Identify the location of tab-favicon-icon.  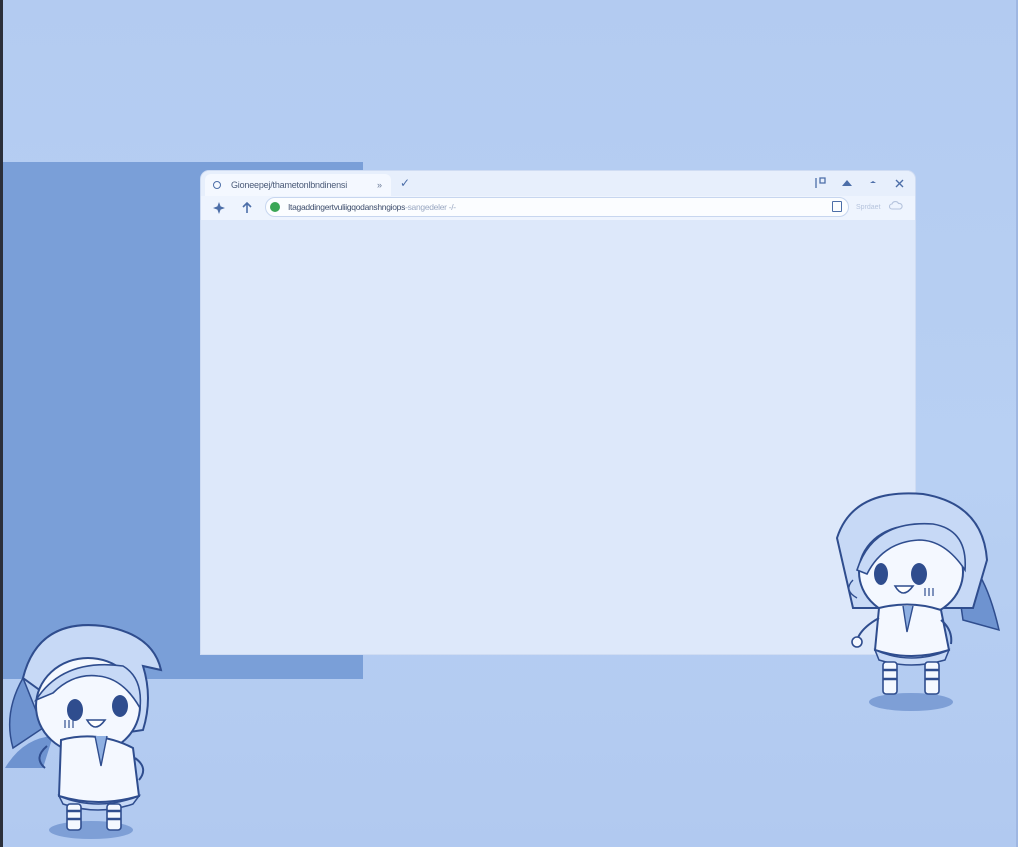
(217, 185).